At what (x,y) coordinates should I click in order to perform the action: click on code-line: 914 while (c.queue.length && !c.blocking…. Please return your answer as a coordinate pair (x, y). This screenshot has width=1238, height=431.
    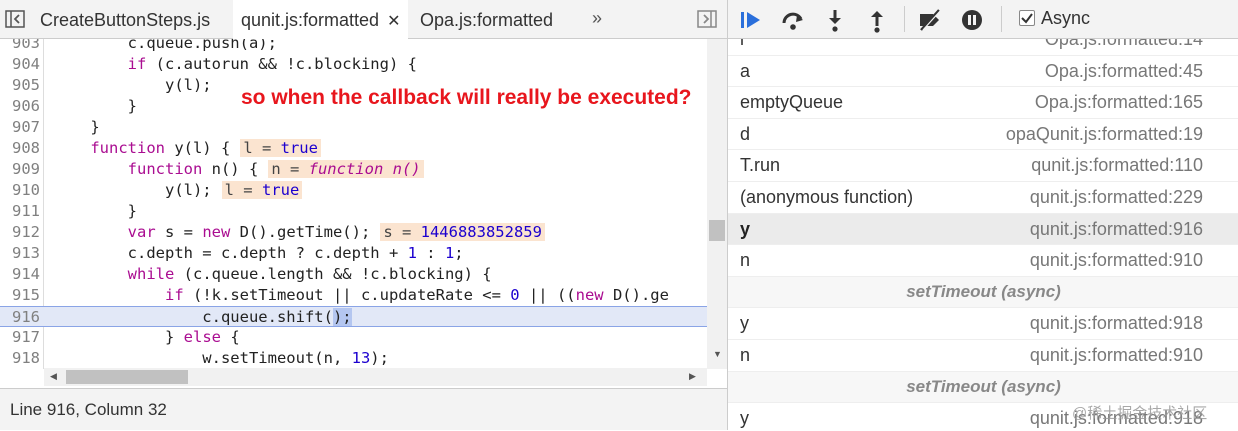
    Looking at the image, I should click on (353, 274).